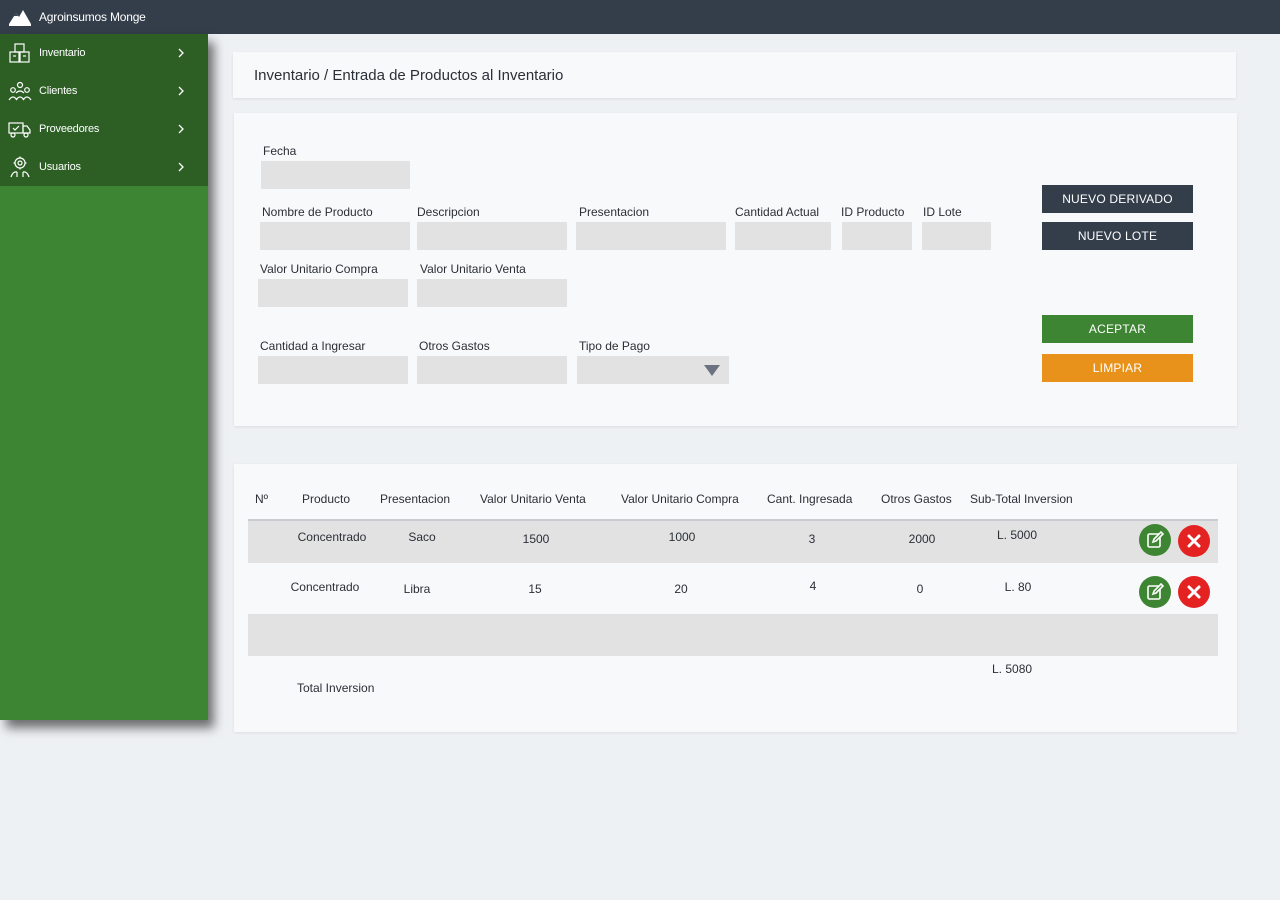 The height and width of the screenshot is (900, 1280). What do you see at coordinates (20, 167) in the screenshot?
I see `user-gear-icon` at bounding box center [20, 167].